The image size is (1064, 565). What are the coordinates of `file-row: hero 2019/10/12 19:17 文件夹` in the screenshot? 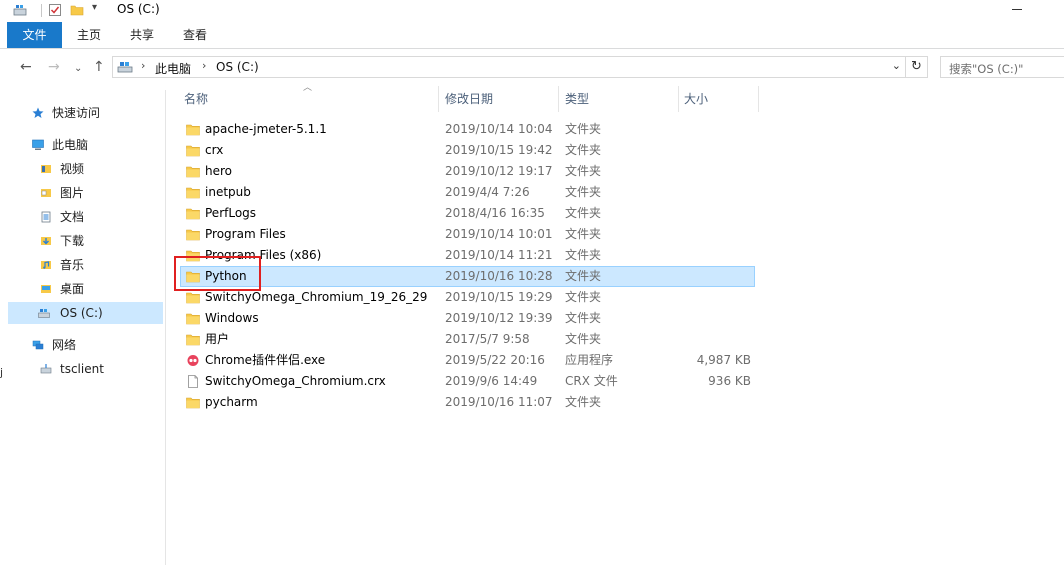 It's located at (467, 171).